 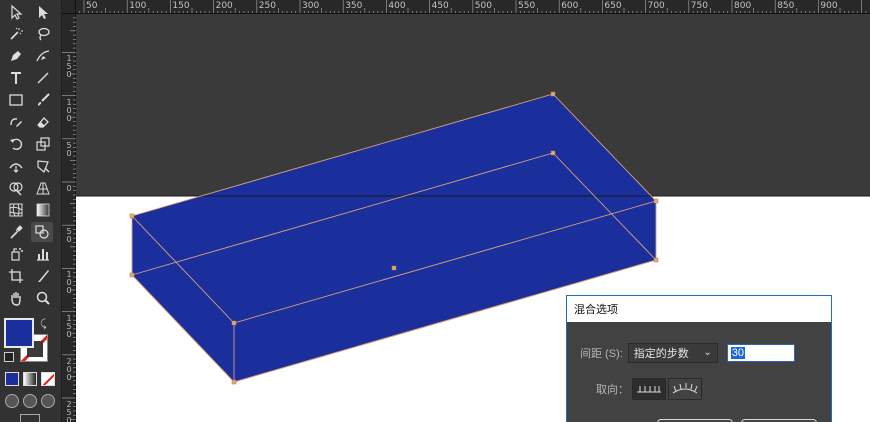 I want to click on dialog-title: 混合选项, so click(x=699, y=309).